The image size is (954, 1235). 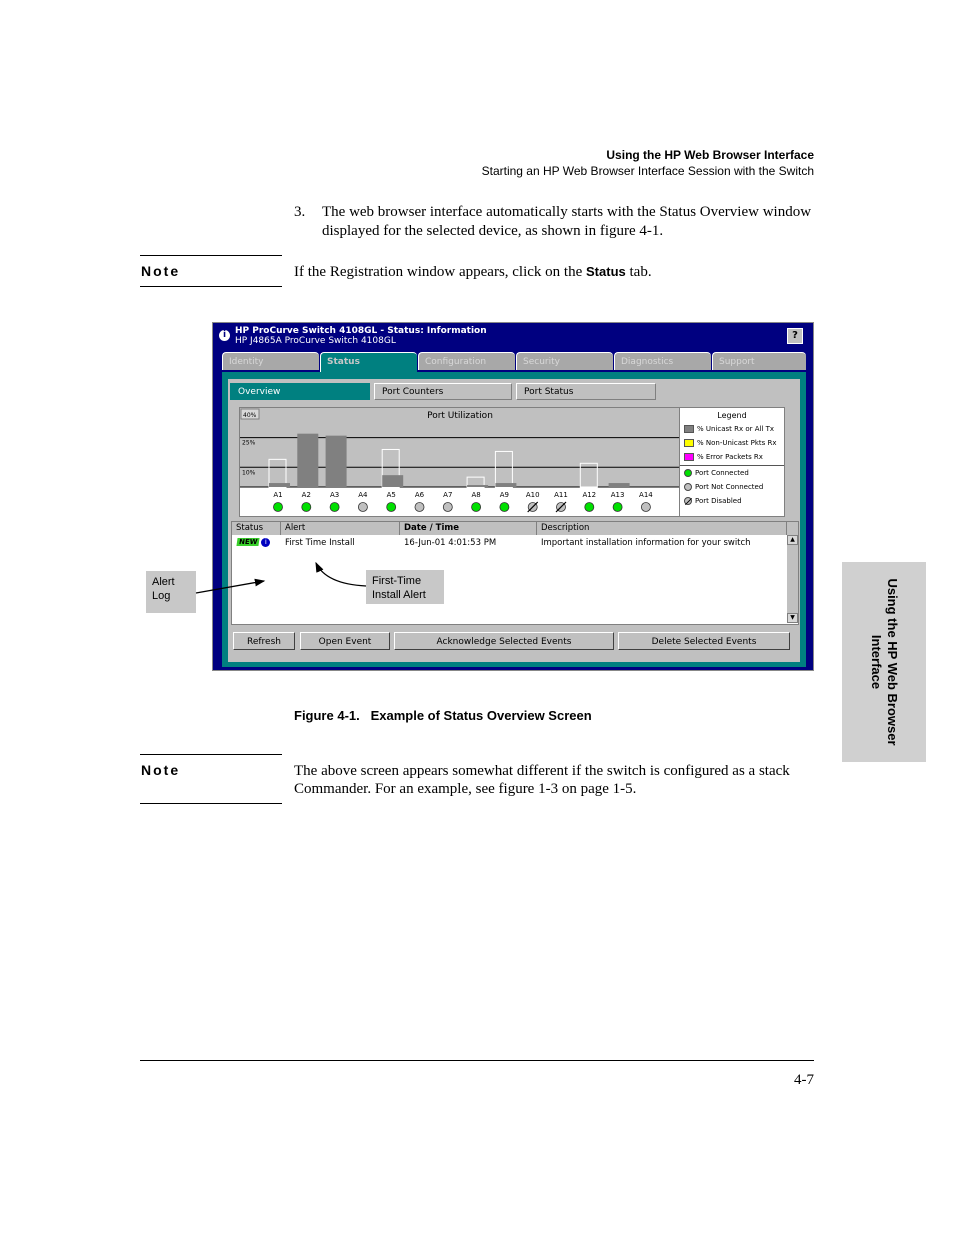 I want to click on note2-label: Note, so click(x=161, y=770).